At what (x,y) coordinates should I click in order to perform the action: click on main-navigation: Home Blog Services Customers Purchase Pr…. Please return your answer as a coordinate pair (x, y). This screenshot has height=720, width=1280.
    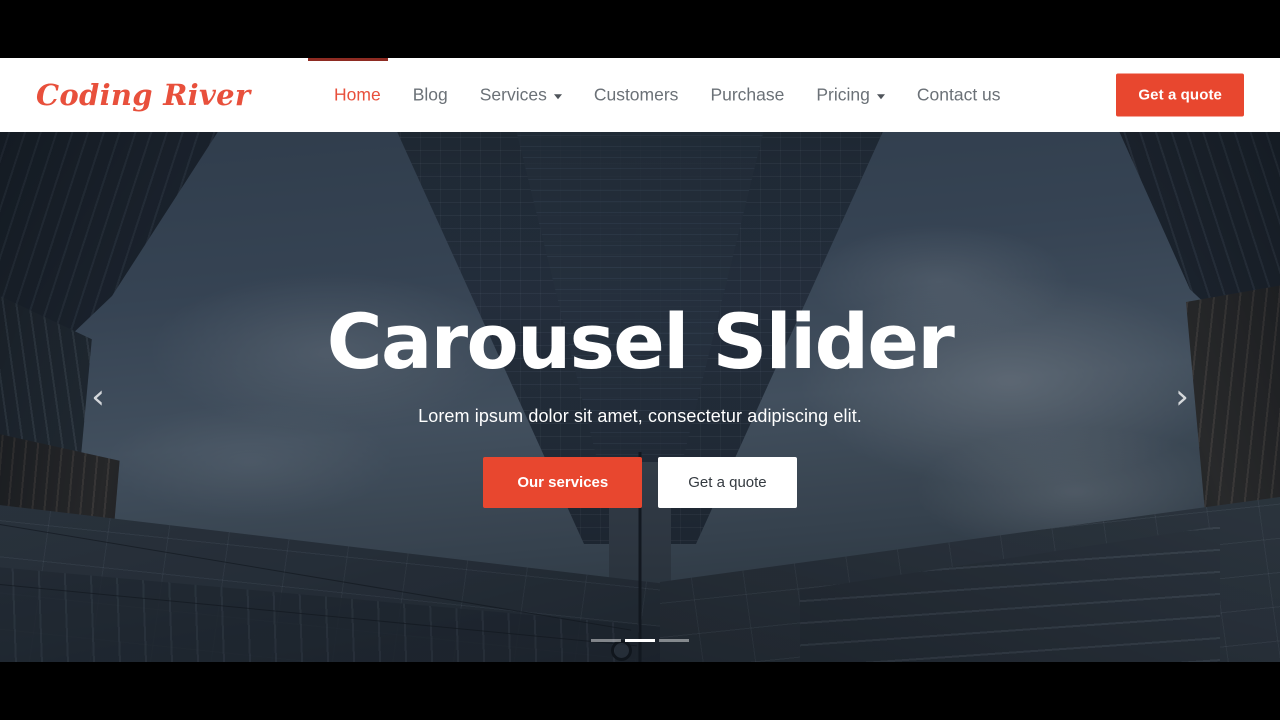
    Looking at the image, I should click on (667, 95).